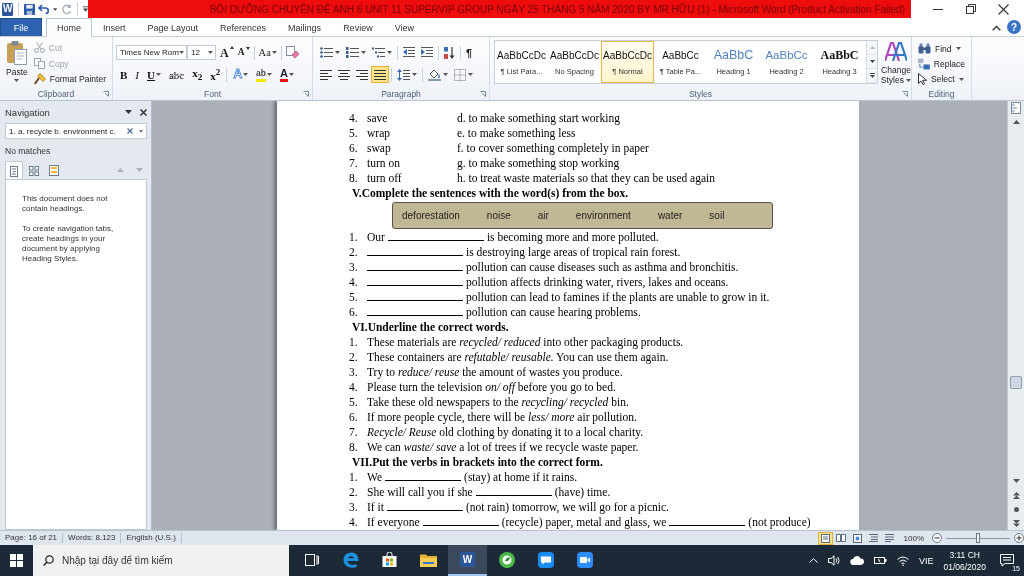 This screenshot has width=1024, height=576. What do you see at coordinates (354, 118) in the screenshot?
I see `list-number: 4.` at bounding box center [354, 118].